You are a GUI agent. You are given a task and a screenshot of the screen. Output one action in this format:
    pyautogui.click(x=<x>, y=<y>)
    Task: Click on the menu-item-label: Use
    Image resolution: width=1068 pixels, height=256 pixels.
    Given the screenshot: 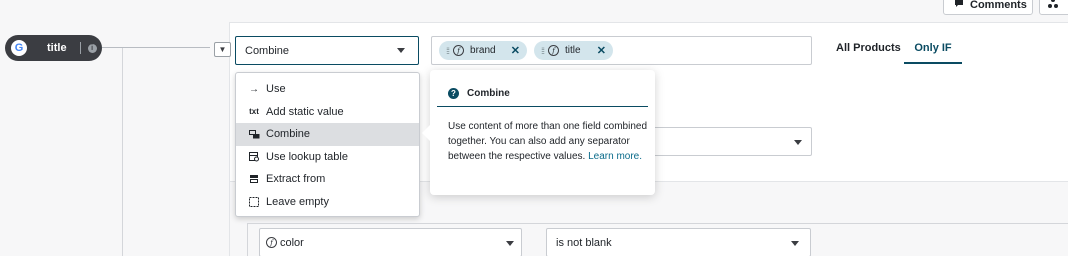 What is the action you would take?
    pyautogui.click(x=276, y=89)
    